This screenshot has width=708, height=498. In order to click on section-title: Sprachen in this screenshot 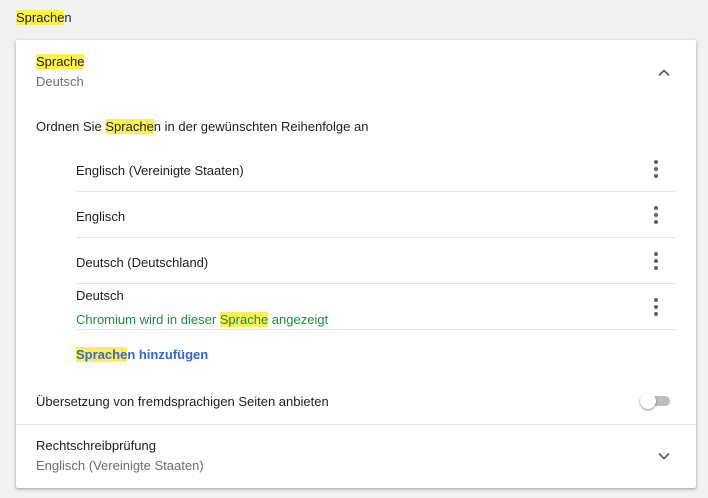, I will do `click(44, 17)`.